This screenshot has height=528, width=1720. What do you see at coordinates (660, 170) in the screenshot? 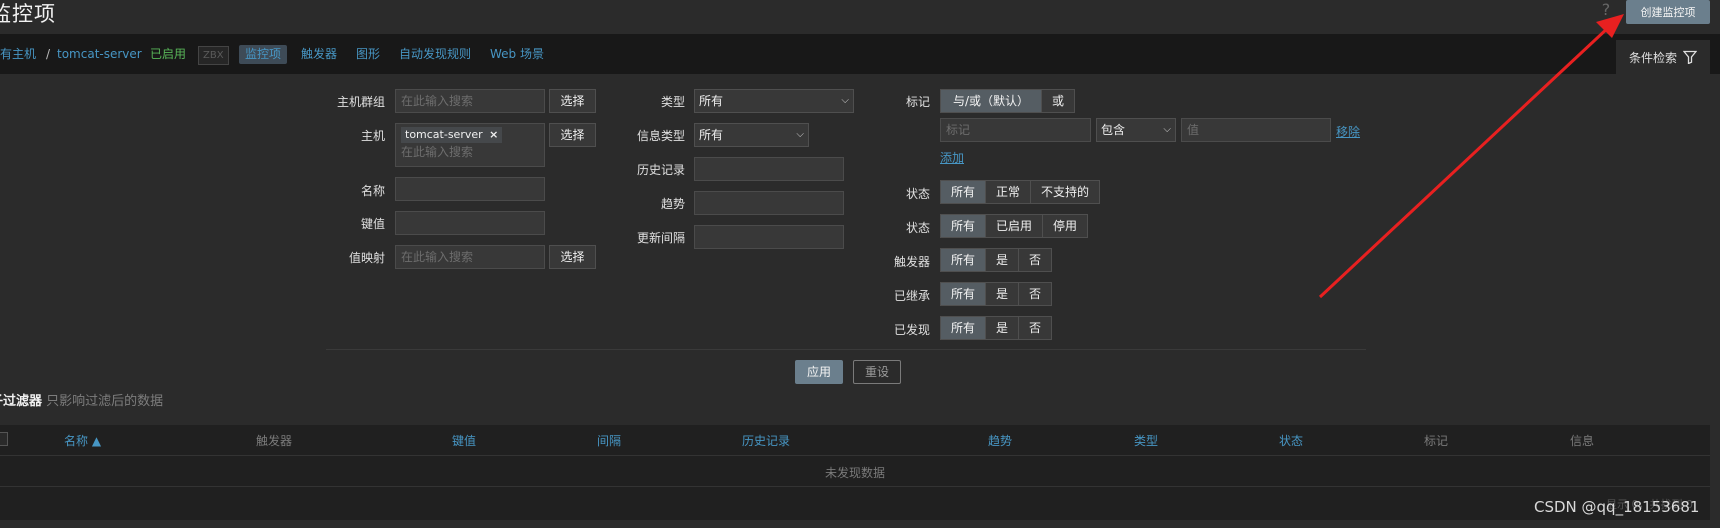
I see `history-label: 历史记录` at bounding box center [660, 170].